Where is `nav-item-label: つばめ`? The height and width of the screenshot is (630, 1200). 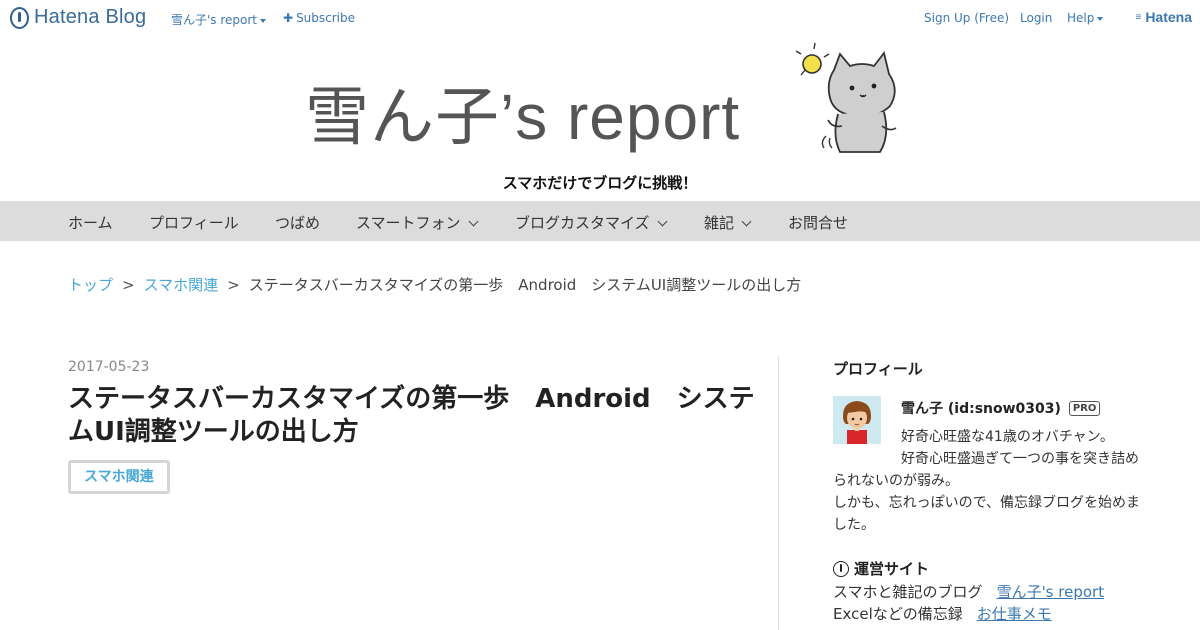 nav-item-label: つばめ is located at coordinates (298, 223).